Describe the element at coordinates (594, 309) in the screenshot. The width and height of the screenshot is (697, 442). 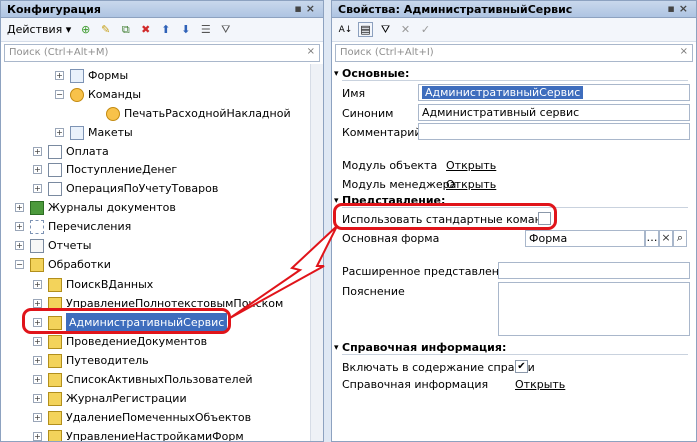
I see `explanation-field` at that location.